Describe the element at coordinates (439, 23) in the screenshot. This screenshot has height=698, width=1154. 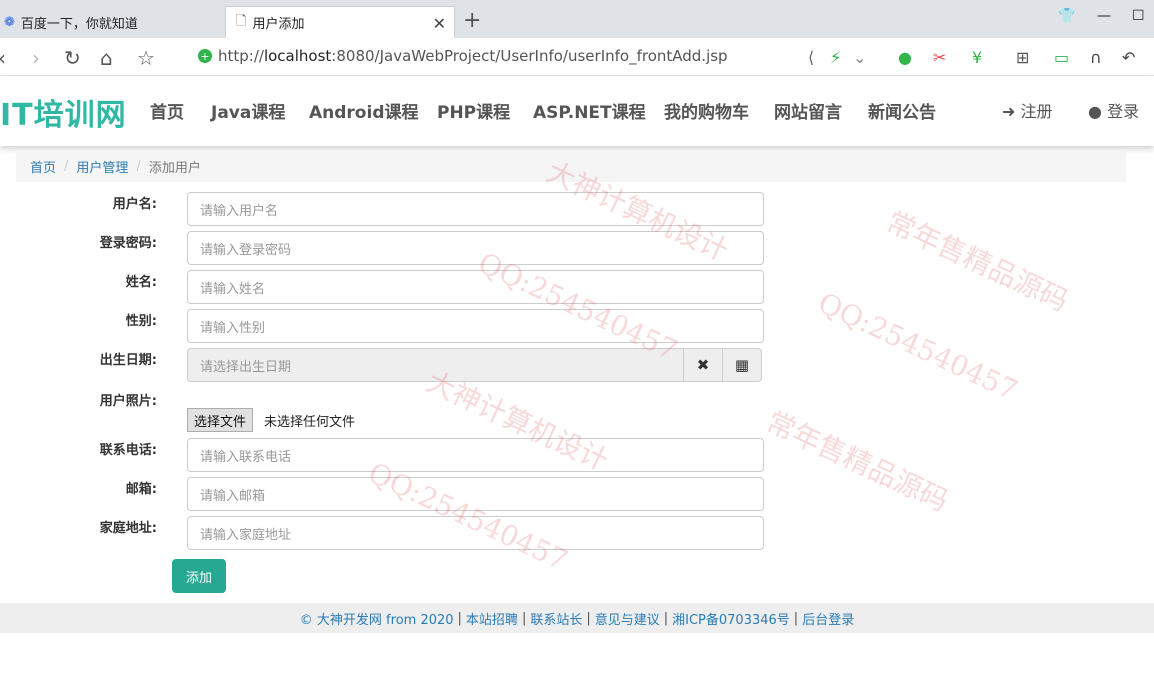
I see `close-tab-icon: ✕` at that location.